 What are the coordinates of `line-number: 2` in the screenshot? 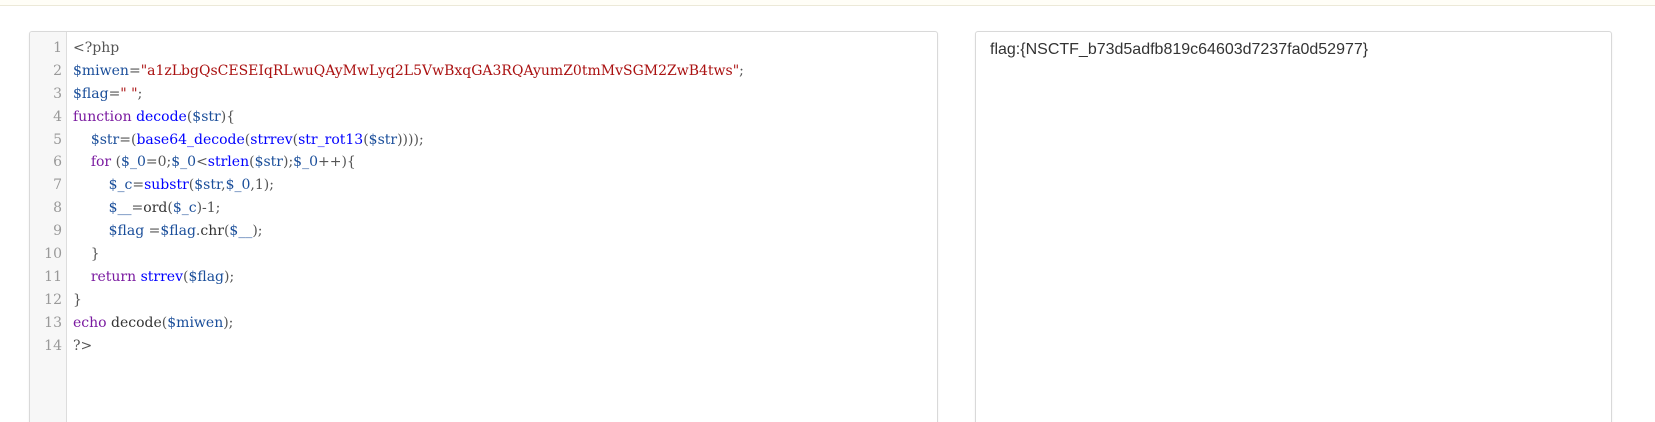 It's located at (57, 70).